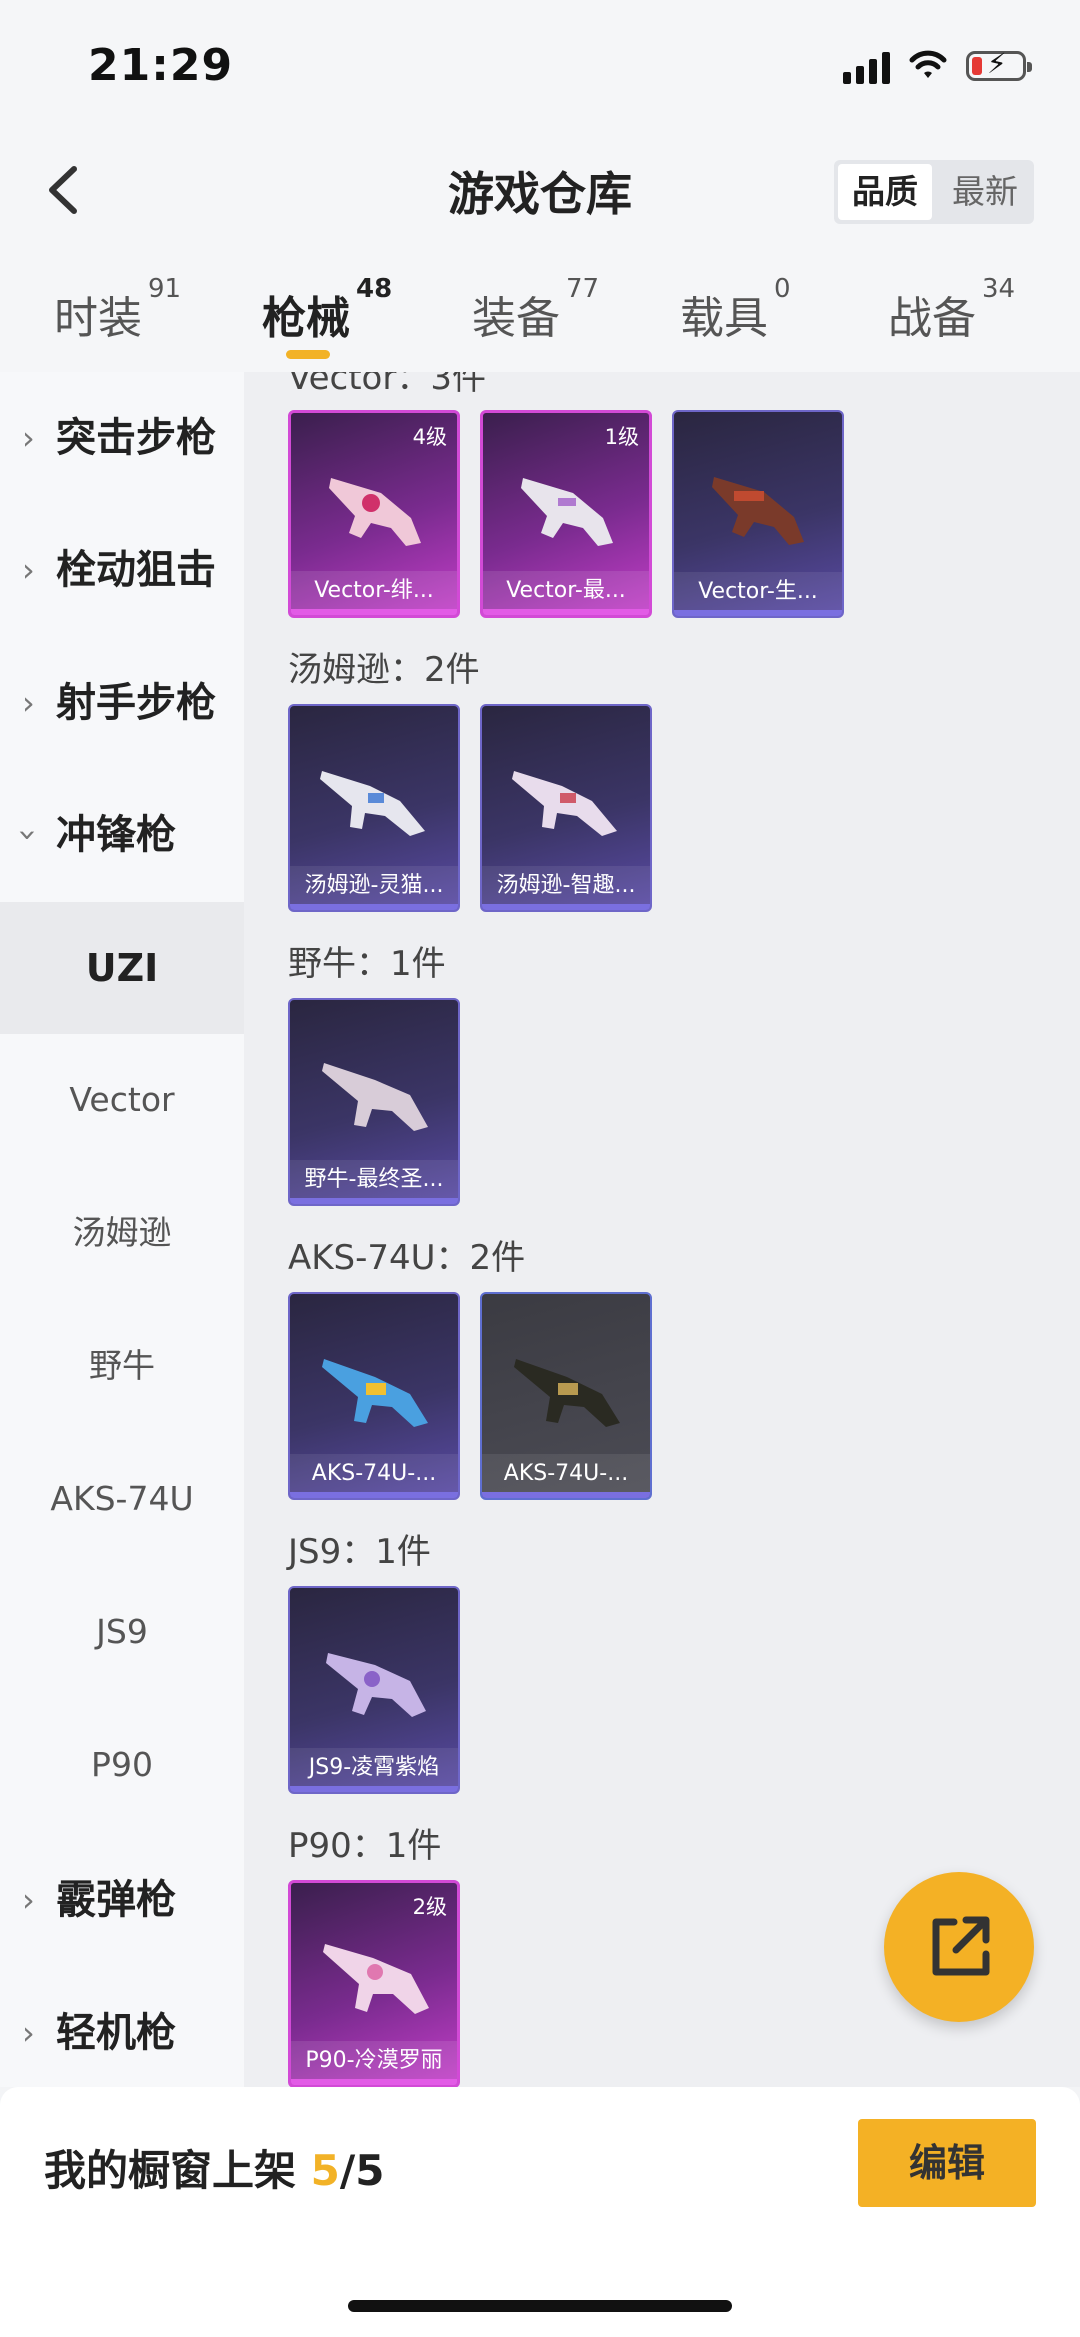 Image resolution: width=1080 pixels, height=2337 pixels. What do you see at coordinates (535, 310) in the screenshot?
I see `tab-equipment: 装备77` at bounding box center [535, 310].